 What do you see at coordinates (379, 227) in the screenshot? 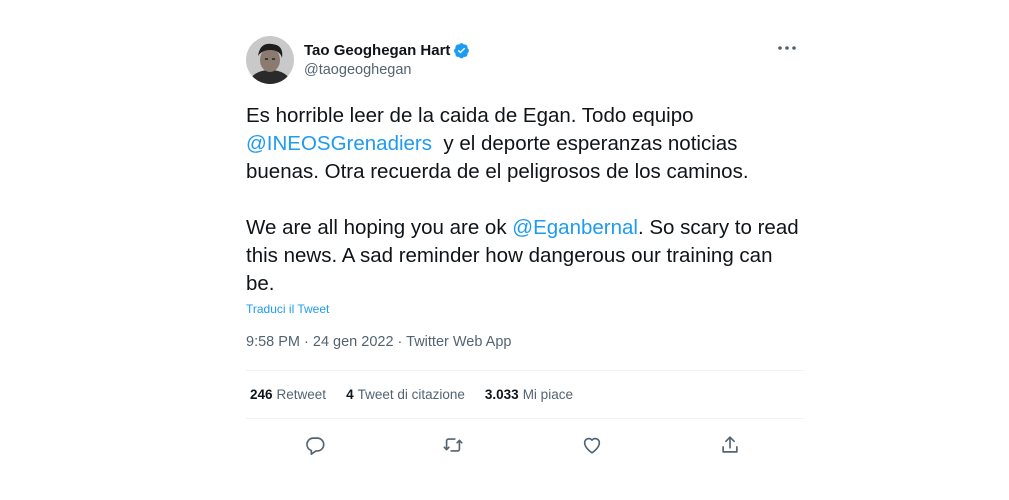
I see `text-segment: We are all hoping you are ok` at bounding box center [379, 227].